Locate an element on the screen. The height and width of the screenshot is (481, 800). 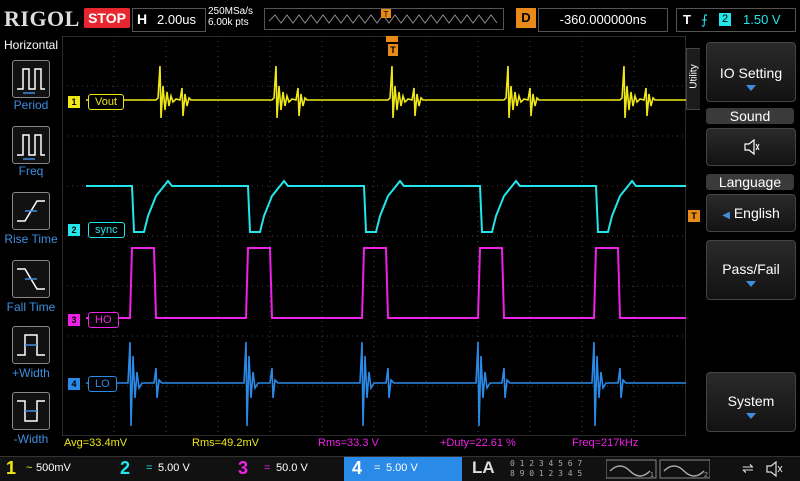
io-setting-button: IO Setting is located at coordinates (751, 72).